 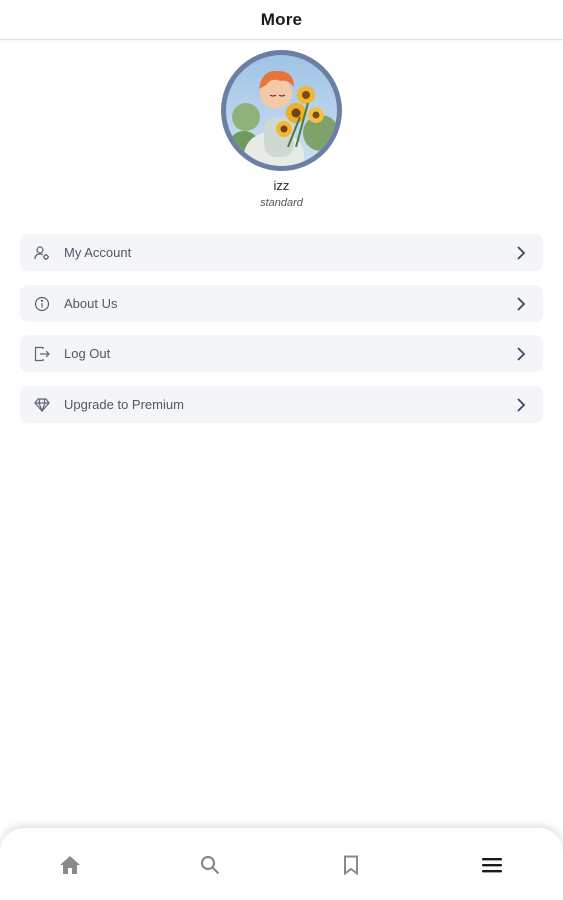 What do you see at coordinates (98, 252) in the screenshot?
I see `menu-item-label: My Account` at bounding box center [98, 252].